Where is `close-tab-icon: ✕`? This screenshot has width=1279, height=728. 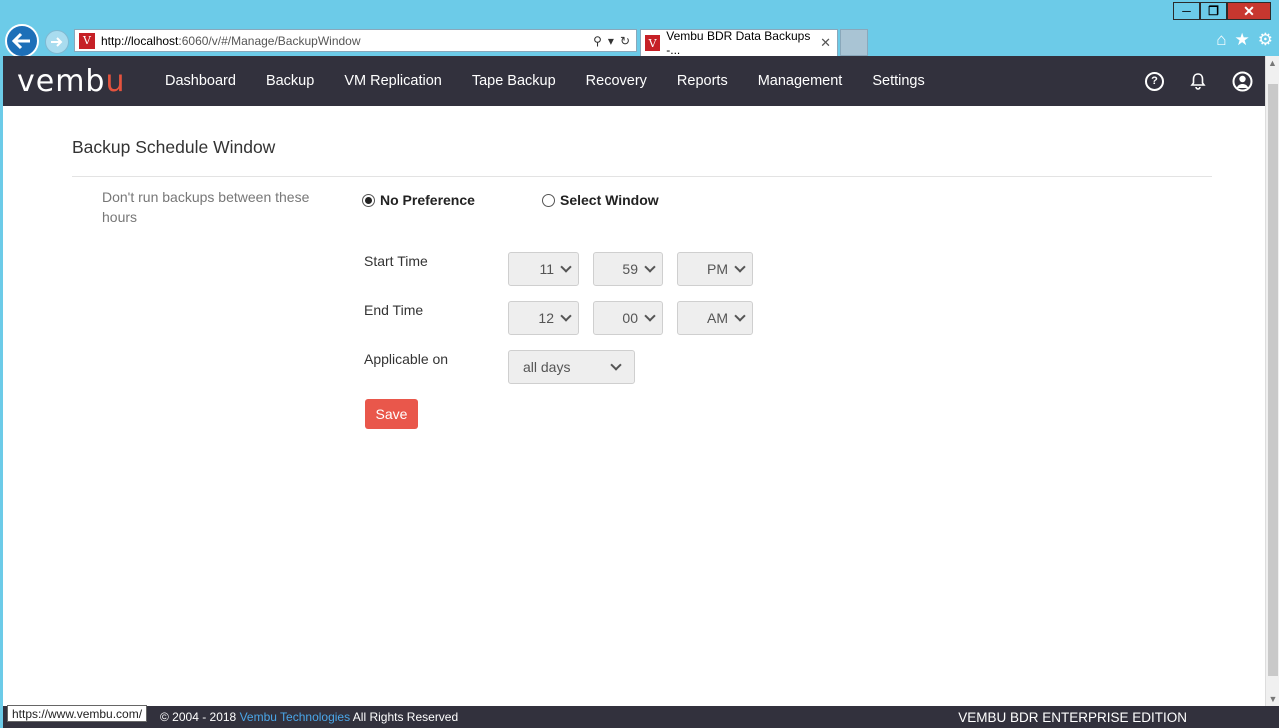 close-tab-icon: ✕ is located at coordinates (825, 43).